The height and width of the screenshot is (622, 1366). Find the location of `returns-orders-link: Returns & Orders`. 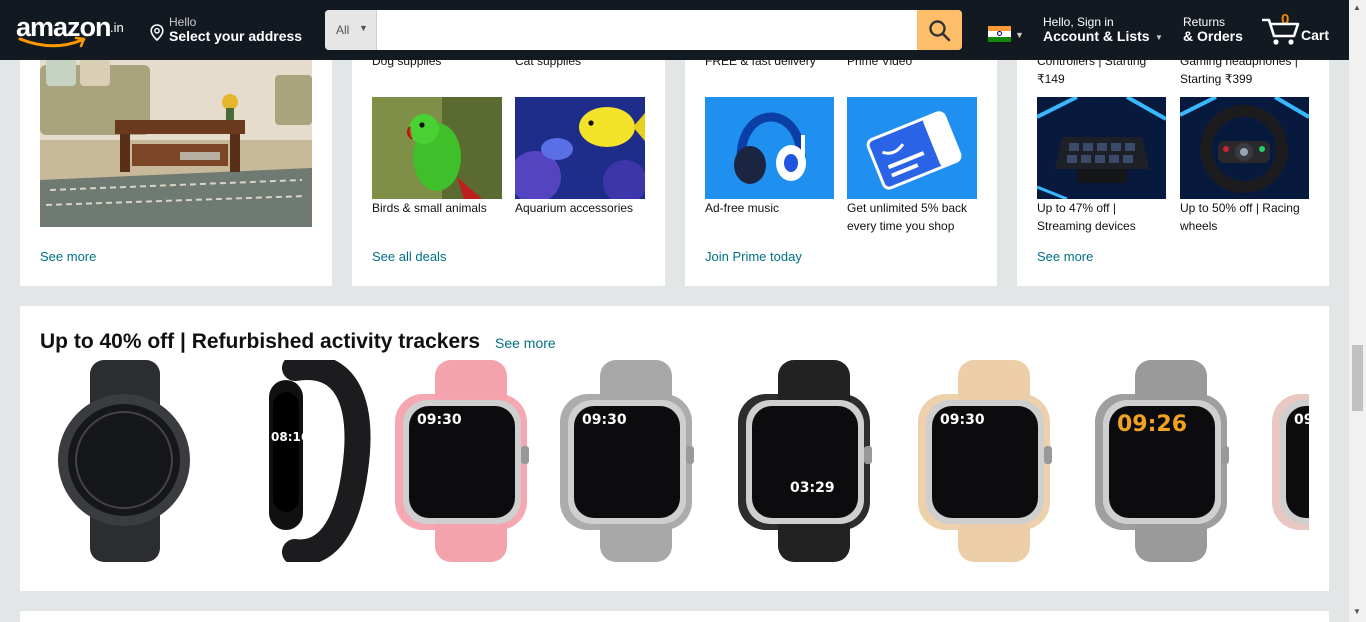

returns-orders-link: Returns & Orders is located at coordinates (1218, 31).